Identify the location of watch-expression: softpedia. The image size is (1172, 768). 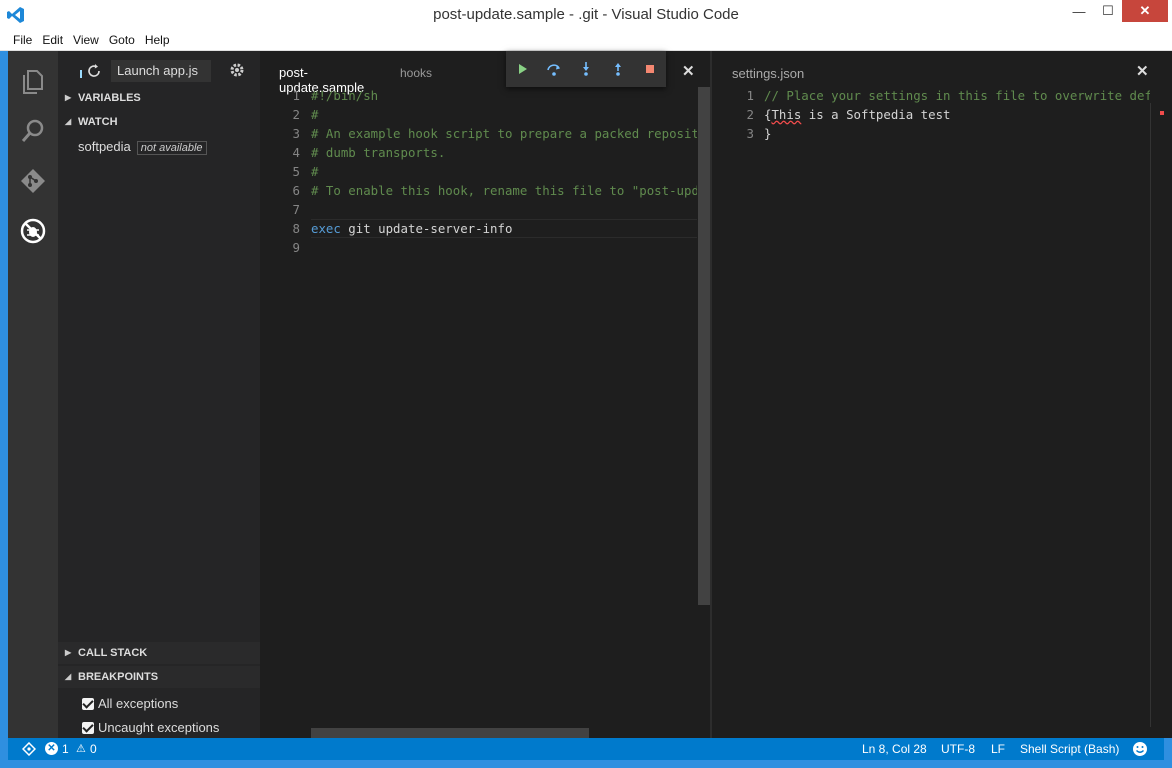
(104, 146).